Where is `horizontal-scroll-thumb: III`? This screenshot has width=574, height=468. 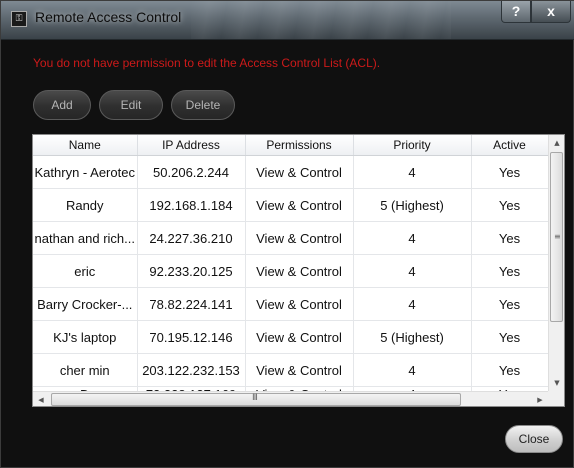
horizontal-scroll-thumb: III is located at coordinates (256, 399).